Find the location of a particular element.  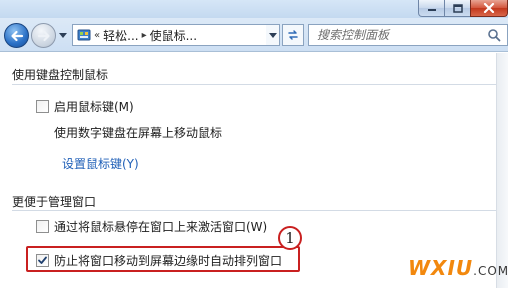

mouse-keys-checkbox-row: 启用鼠标键(M) is located at coordinates (85, 106).